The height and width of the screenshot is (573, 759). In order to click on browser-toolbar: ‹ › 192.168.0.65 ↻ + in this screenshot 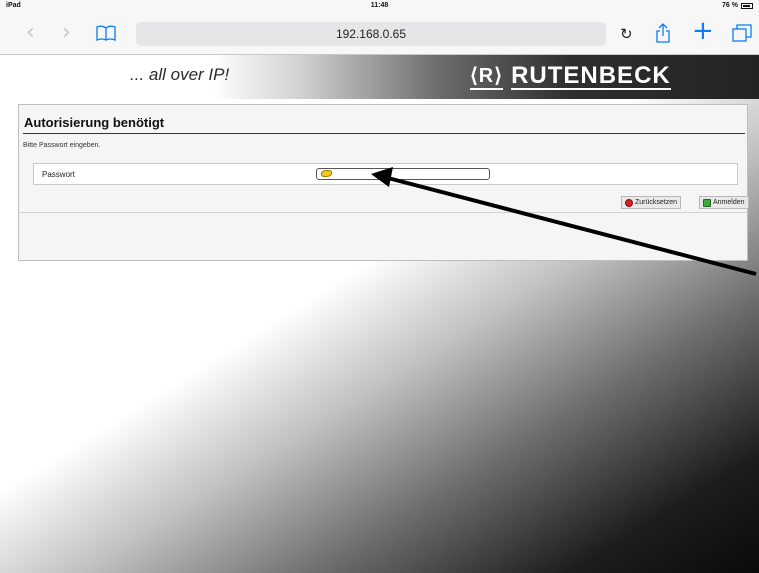, I will do `click(379, 34)`.